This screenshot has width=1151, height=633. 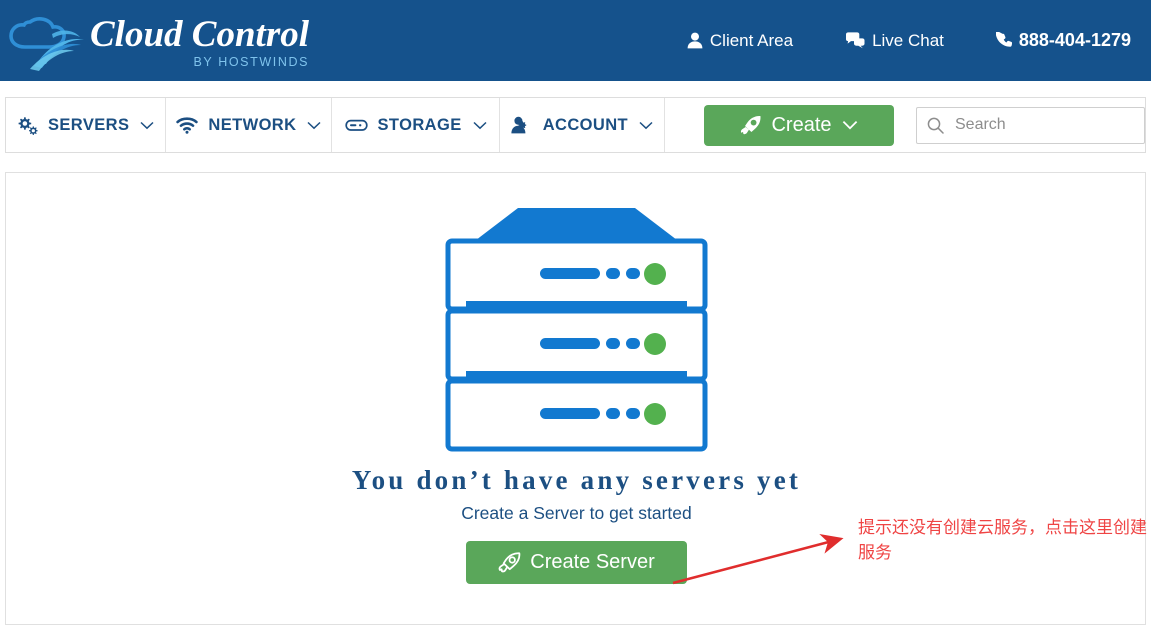 I want to click on create-button-label: Create, so click(x=801, y=124).